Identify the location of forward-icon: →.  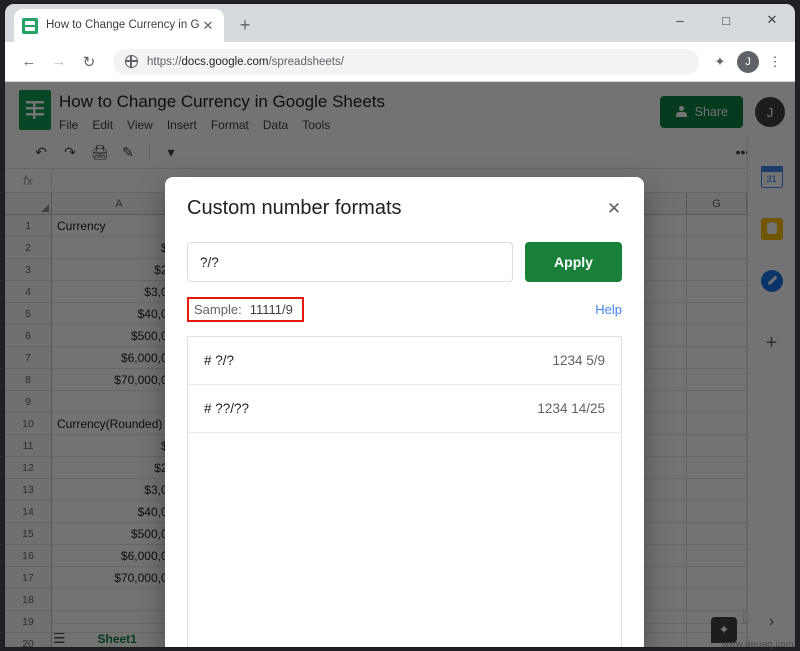
(59, 62).